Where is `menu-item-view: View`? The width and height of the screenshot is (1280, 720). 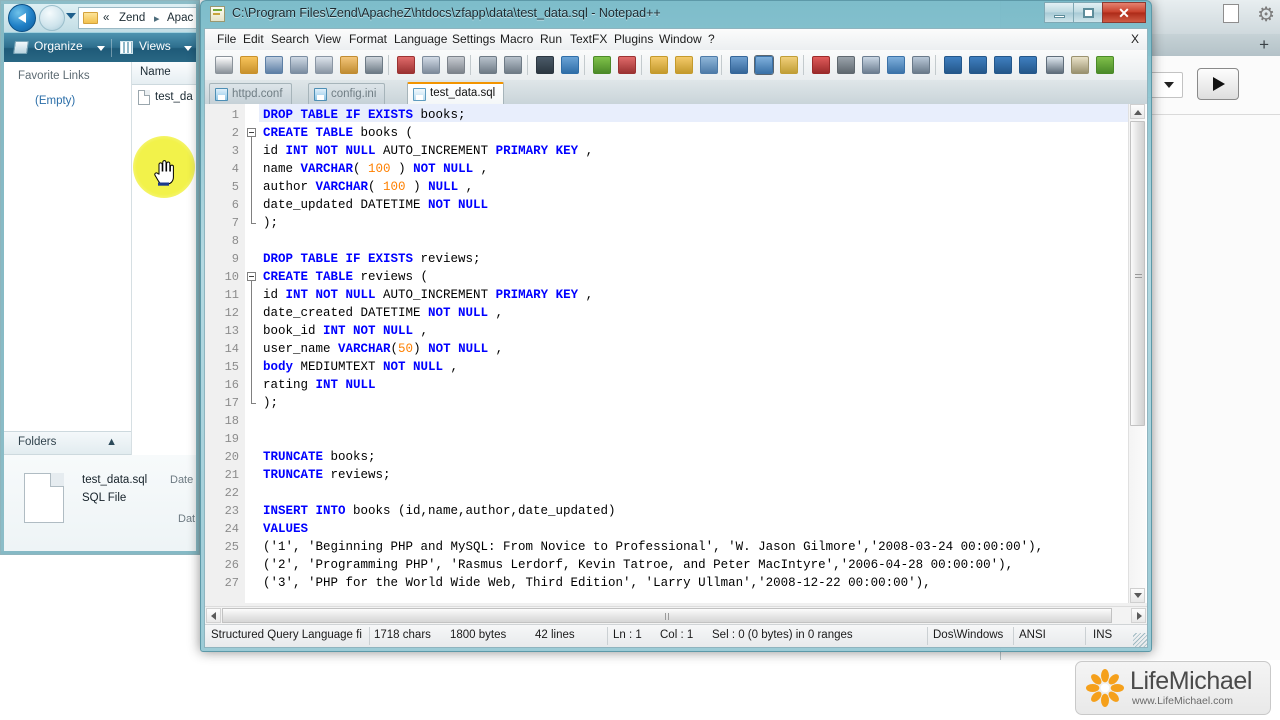
menu-item-view: View is located at coordinates (328, 39).